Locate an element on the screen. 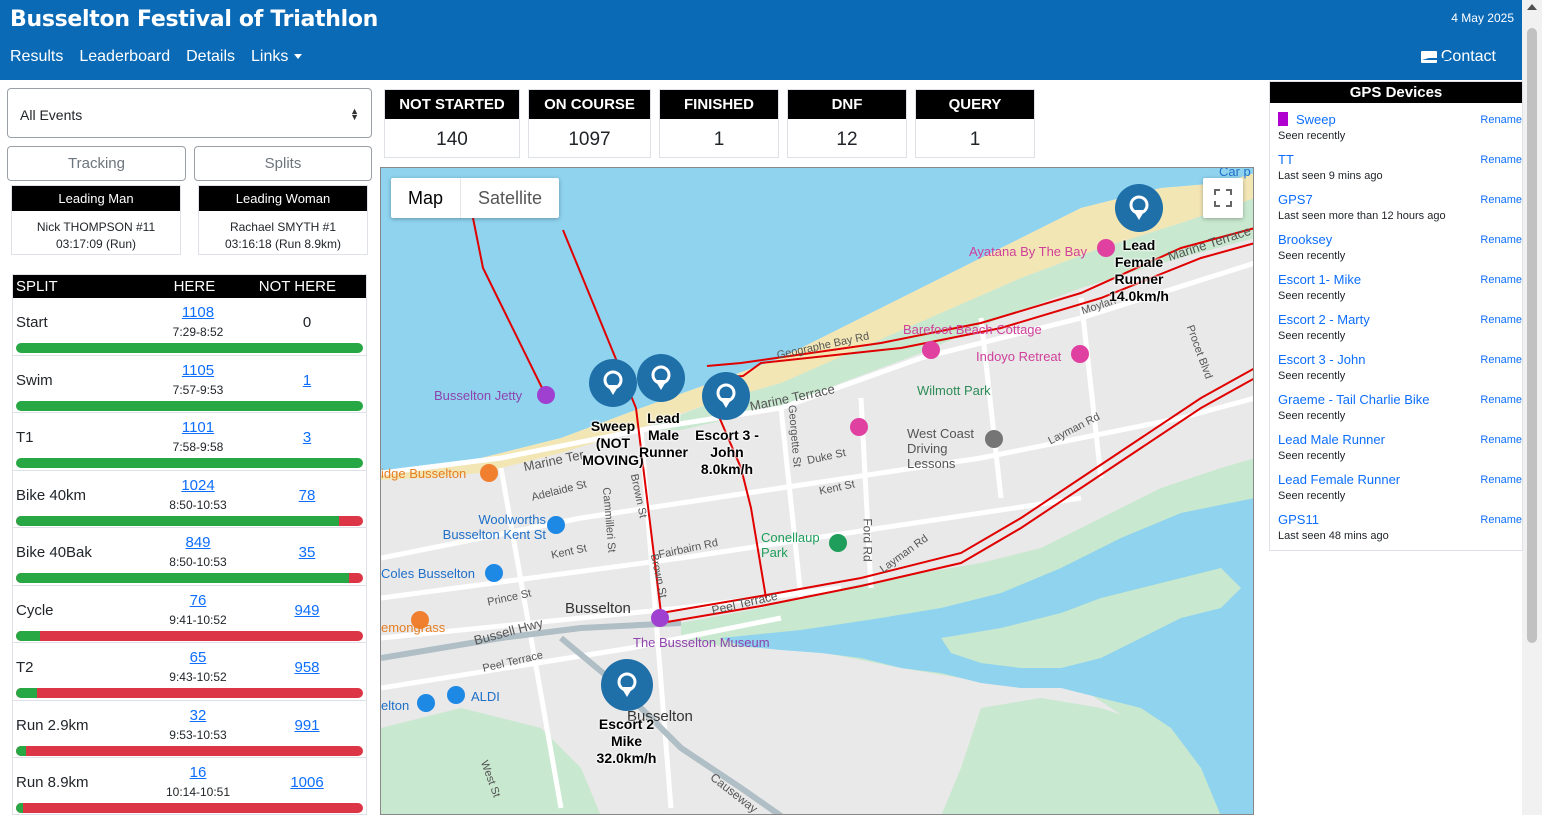  not-here-count: 35 is located at coordinates (307, 552).